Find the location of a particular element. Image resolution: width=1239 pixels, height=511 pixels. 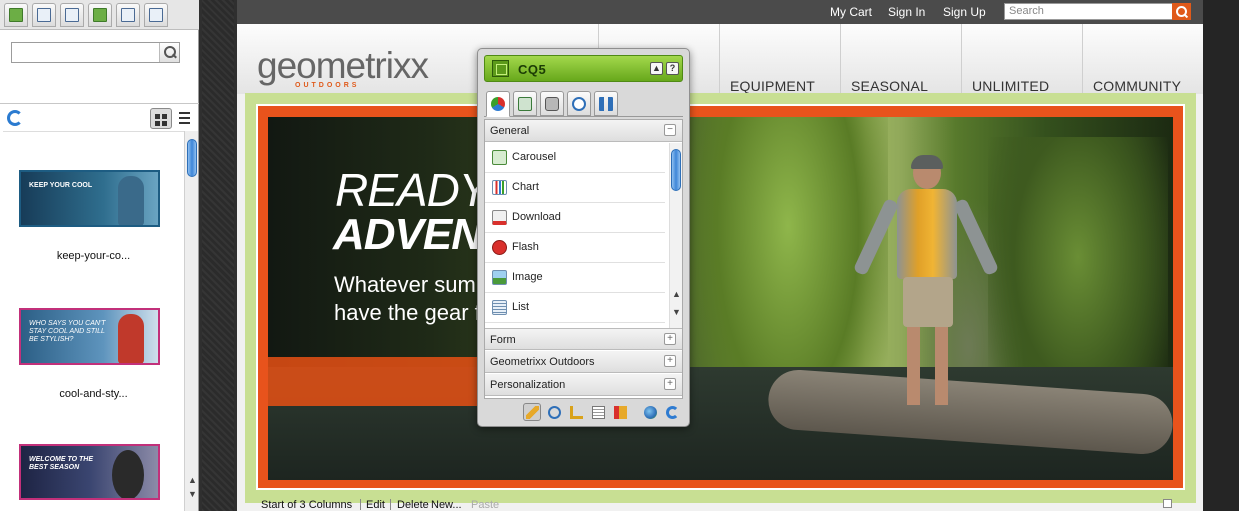

component-list: List is located at coordinates (575, 308).